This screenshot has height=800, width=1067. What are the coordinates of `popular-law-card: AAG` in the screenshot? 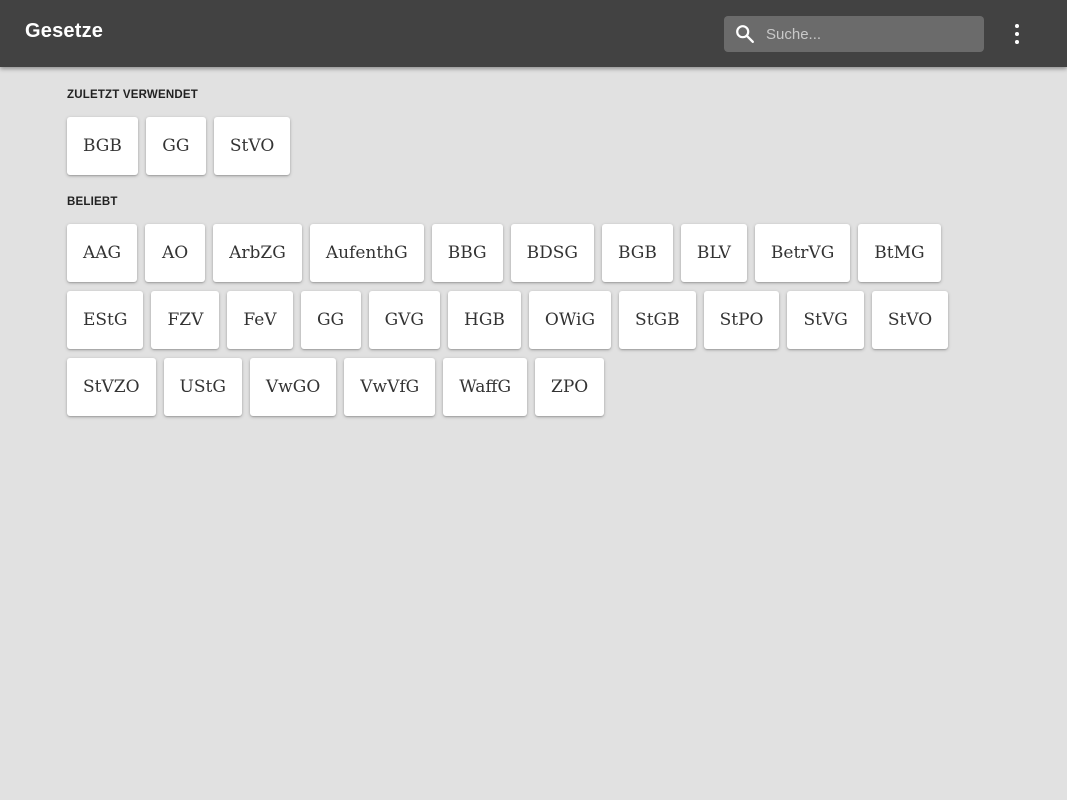 It's located at (102, 253).